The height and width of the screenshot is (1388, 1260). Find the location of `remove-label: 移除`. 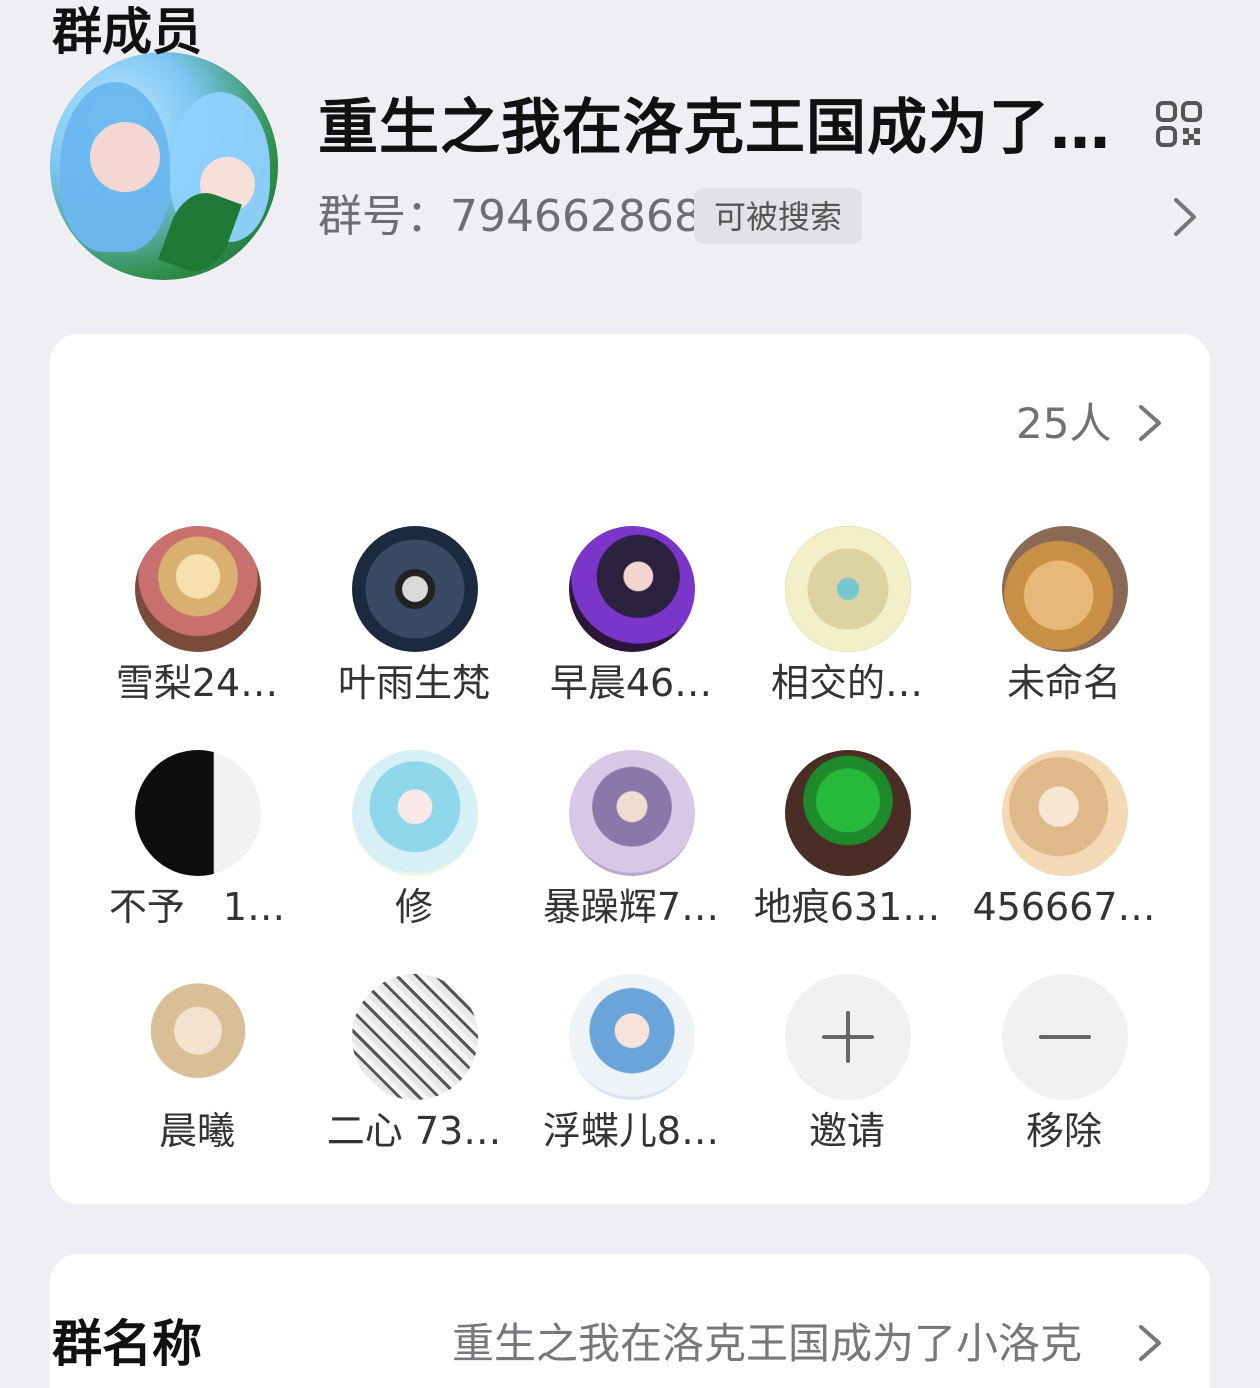

remove-label: 移除 is located at coordinates (1063, 1131).